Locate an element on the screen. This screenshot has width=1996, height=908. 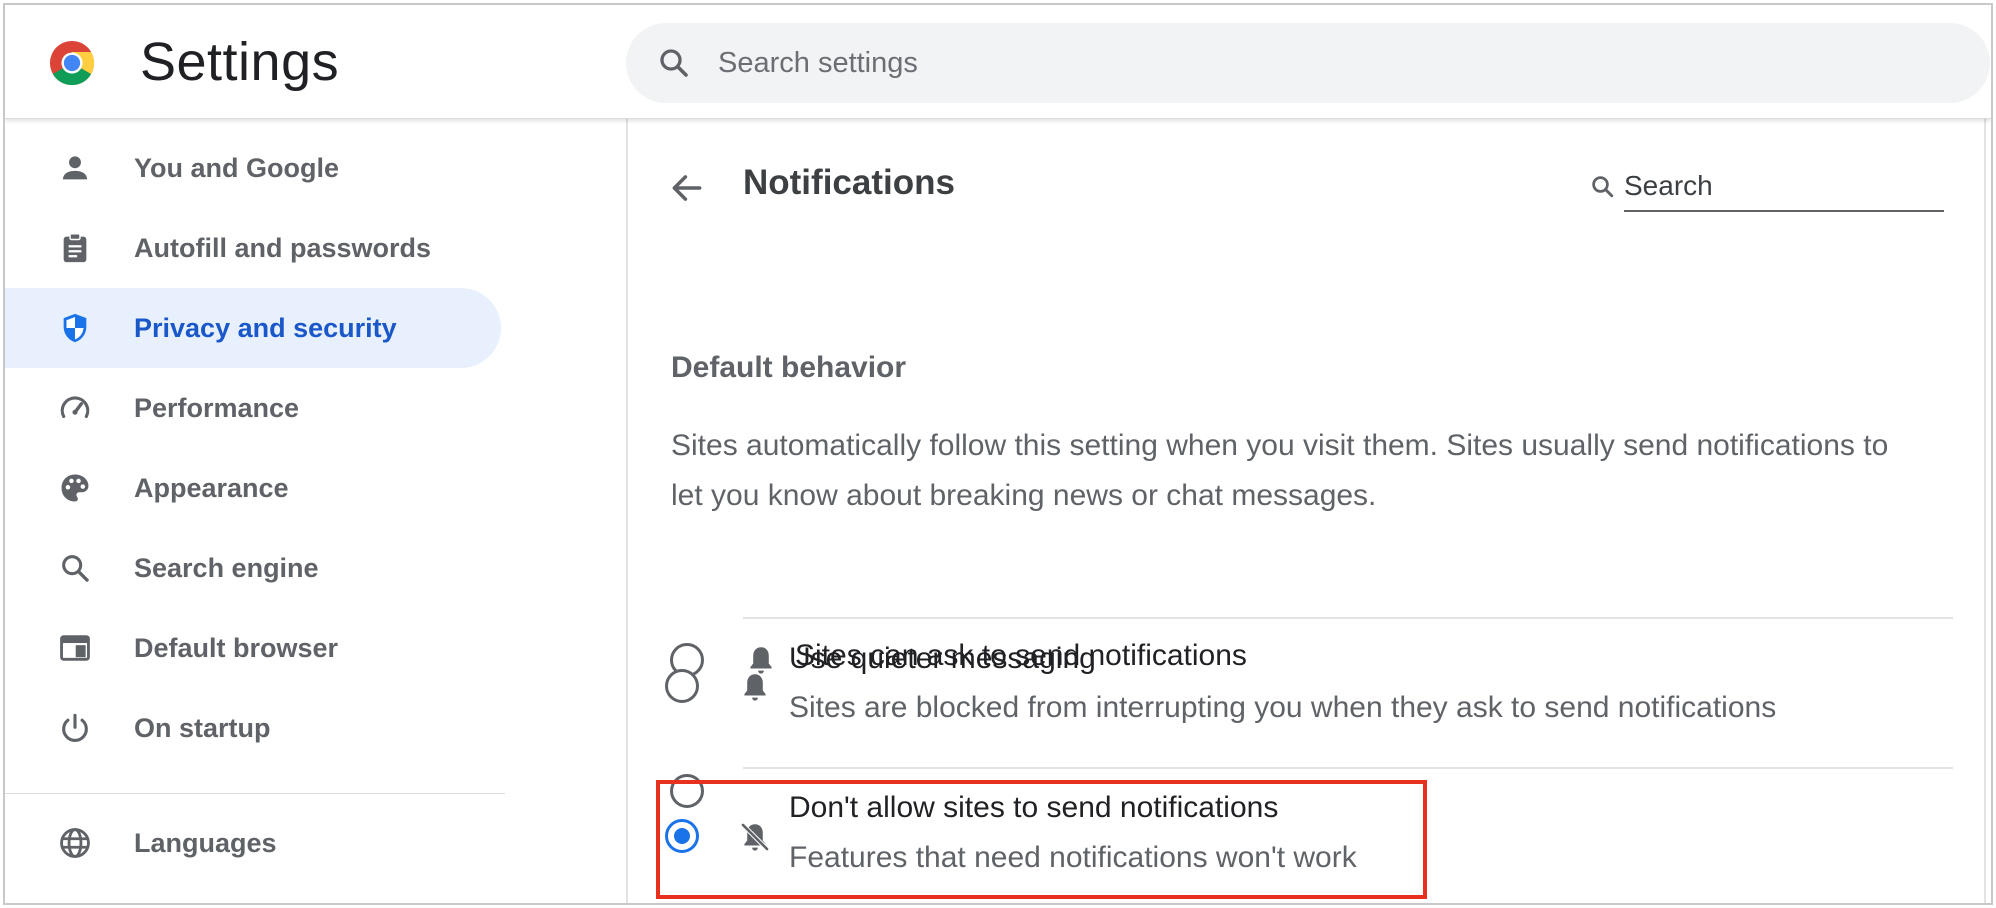
sidebar-item-search-engine: Search engine is located at coordinates (253, 568).